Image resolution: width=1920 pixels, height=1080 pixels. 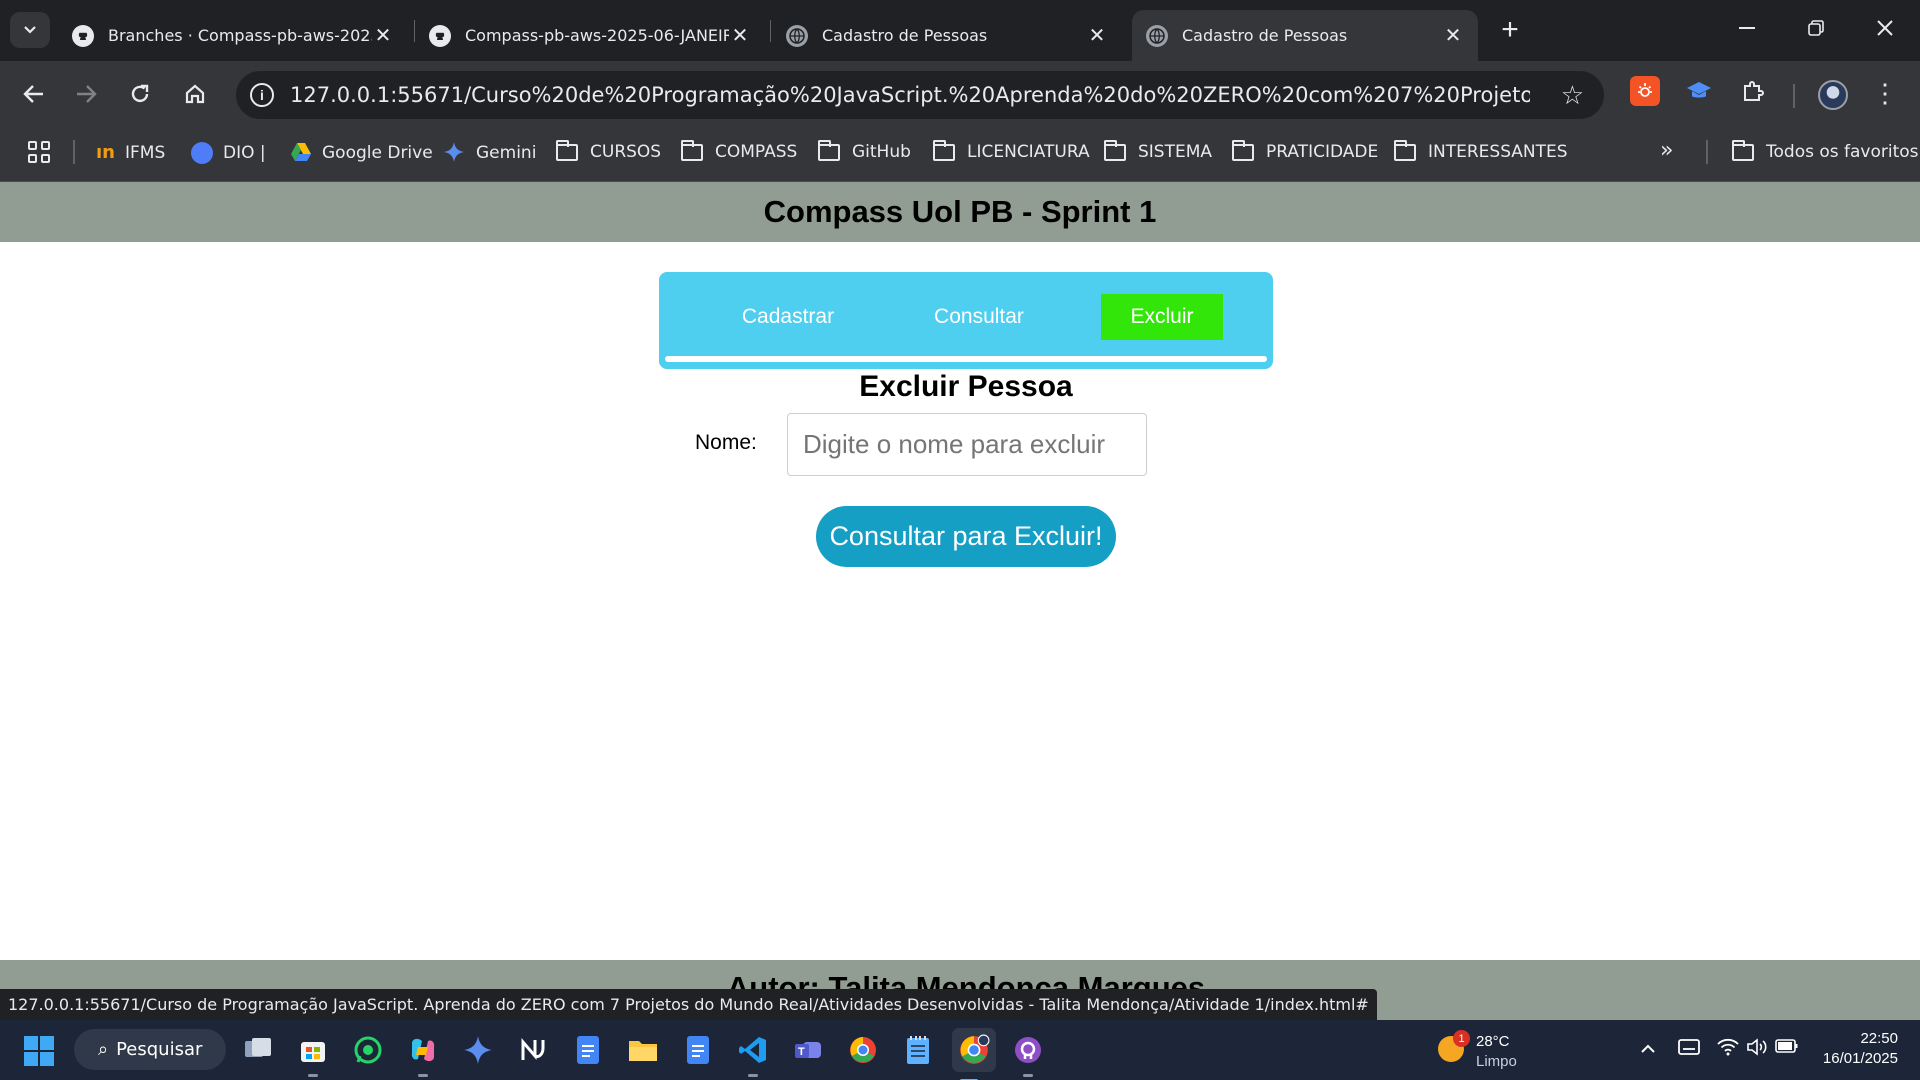 I want to click on bookmark-google-drive: Google Drive, so click(x=361, y=153).